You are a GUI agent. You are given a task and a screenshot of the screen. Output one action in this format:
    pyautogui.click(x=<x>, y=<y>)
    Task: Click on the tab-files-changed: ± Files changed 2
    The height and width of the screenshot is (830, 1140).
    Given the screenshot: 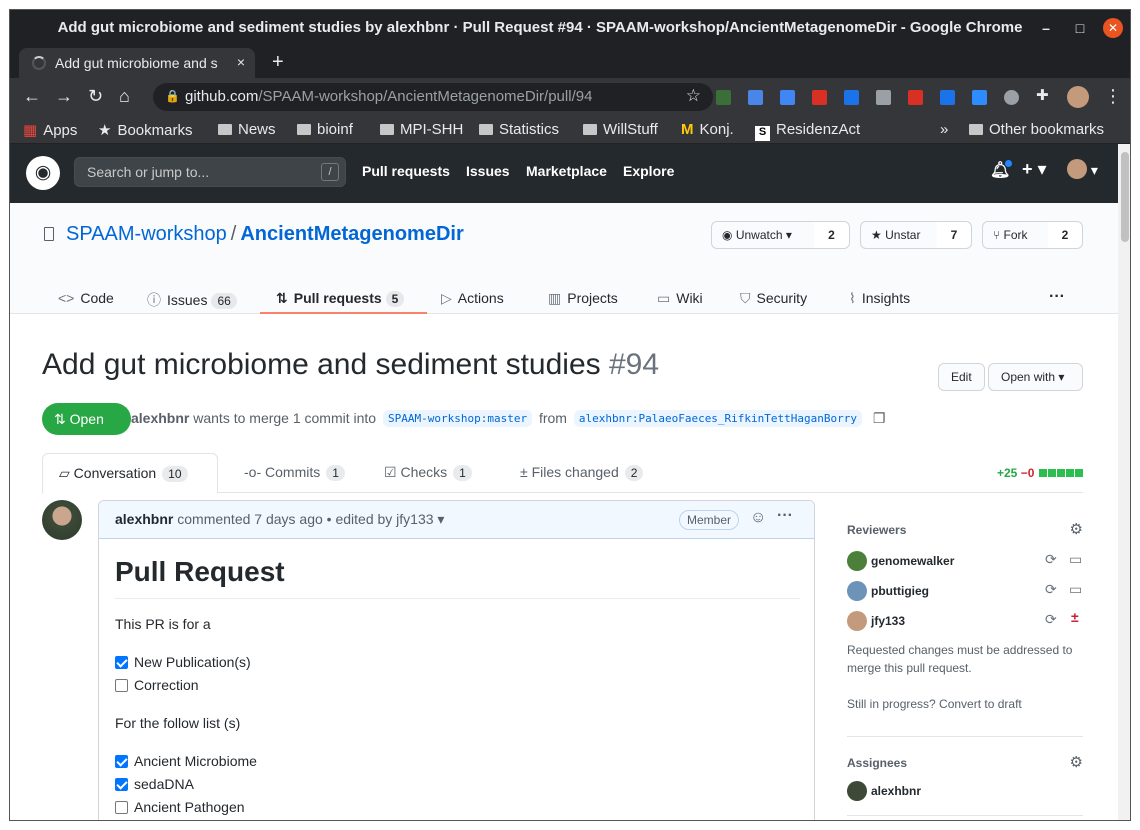 What is the action you would take?
    pyautogui.click(x=581, y=473)
    